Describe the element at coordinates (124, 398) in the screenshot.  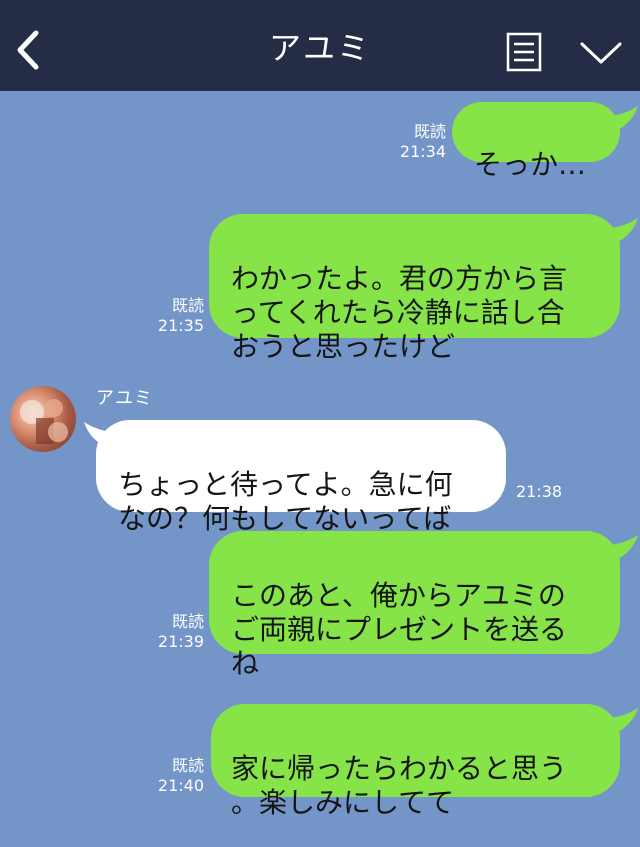
I see `sender-name: アユミ` at that location.